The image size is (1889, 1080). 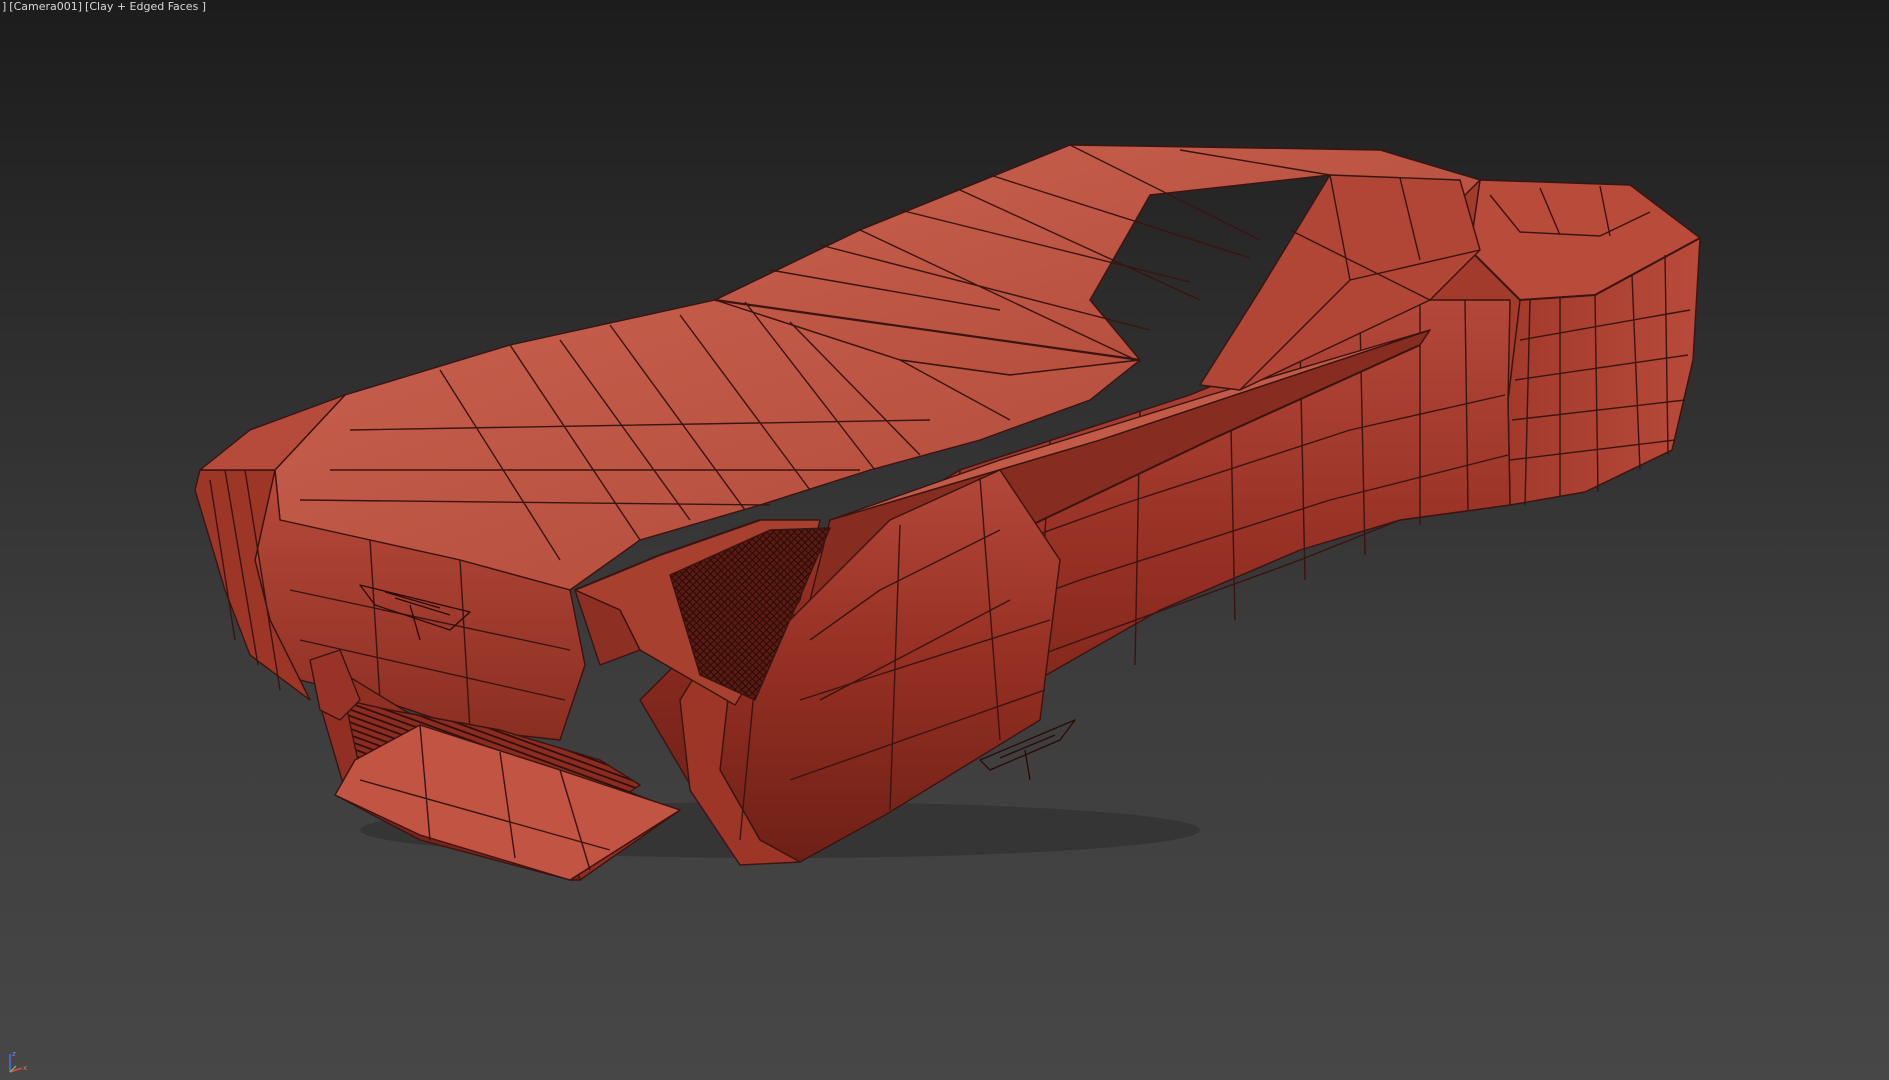 I want to click on axis-x-label: x, so click(x=25, y=1068).